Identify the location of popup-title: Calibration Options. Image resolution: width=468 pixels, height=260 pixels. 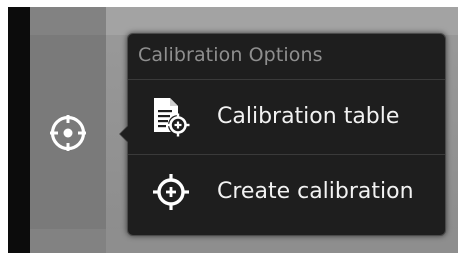
(230, 55).